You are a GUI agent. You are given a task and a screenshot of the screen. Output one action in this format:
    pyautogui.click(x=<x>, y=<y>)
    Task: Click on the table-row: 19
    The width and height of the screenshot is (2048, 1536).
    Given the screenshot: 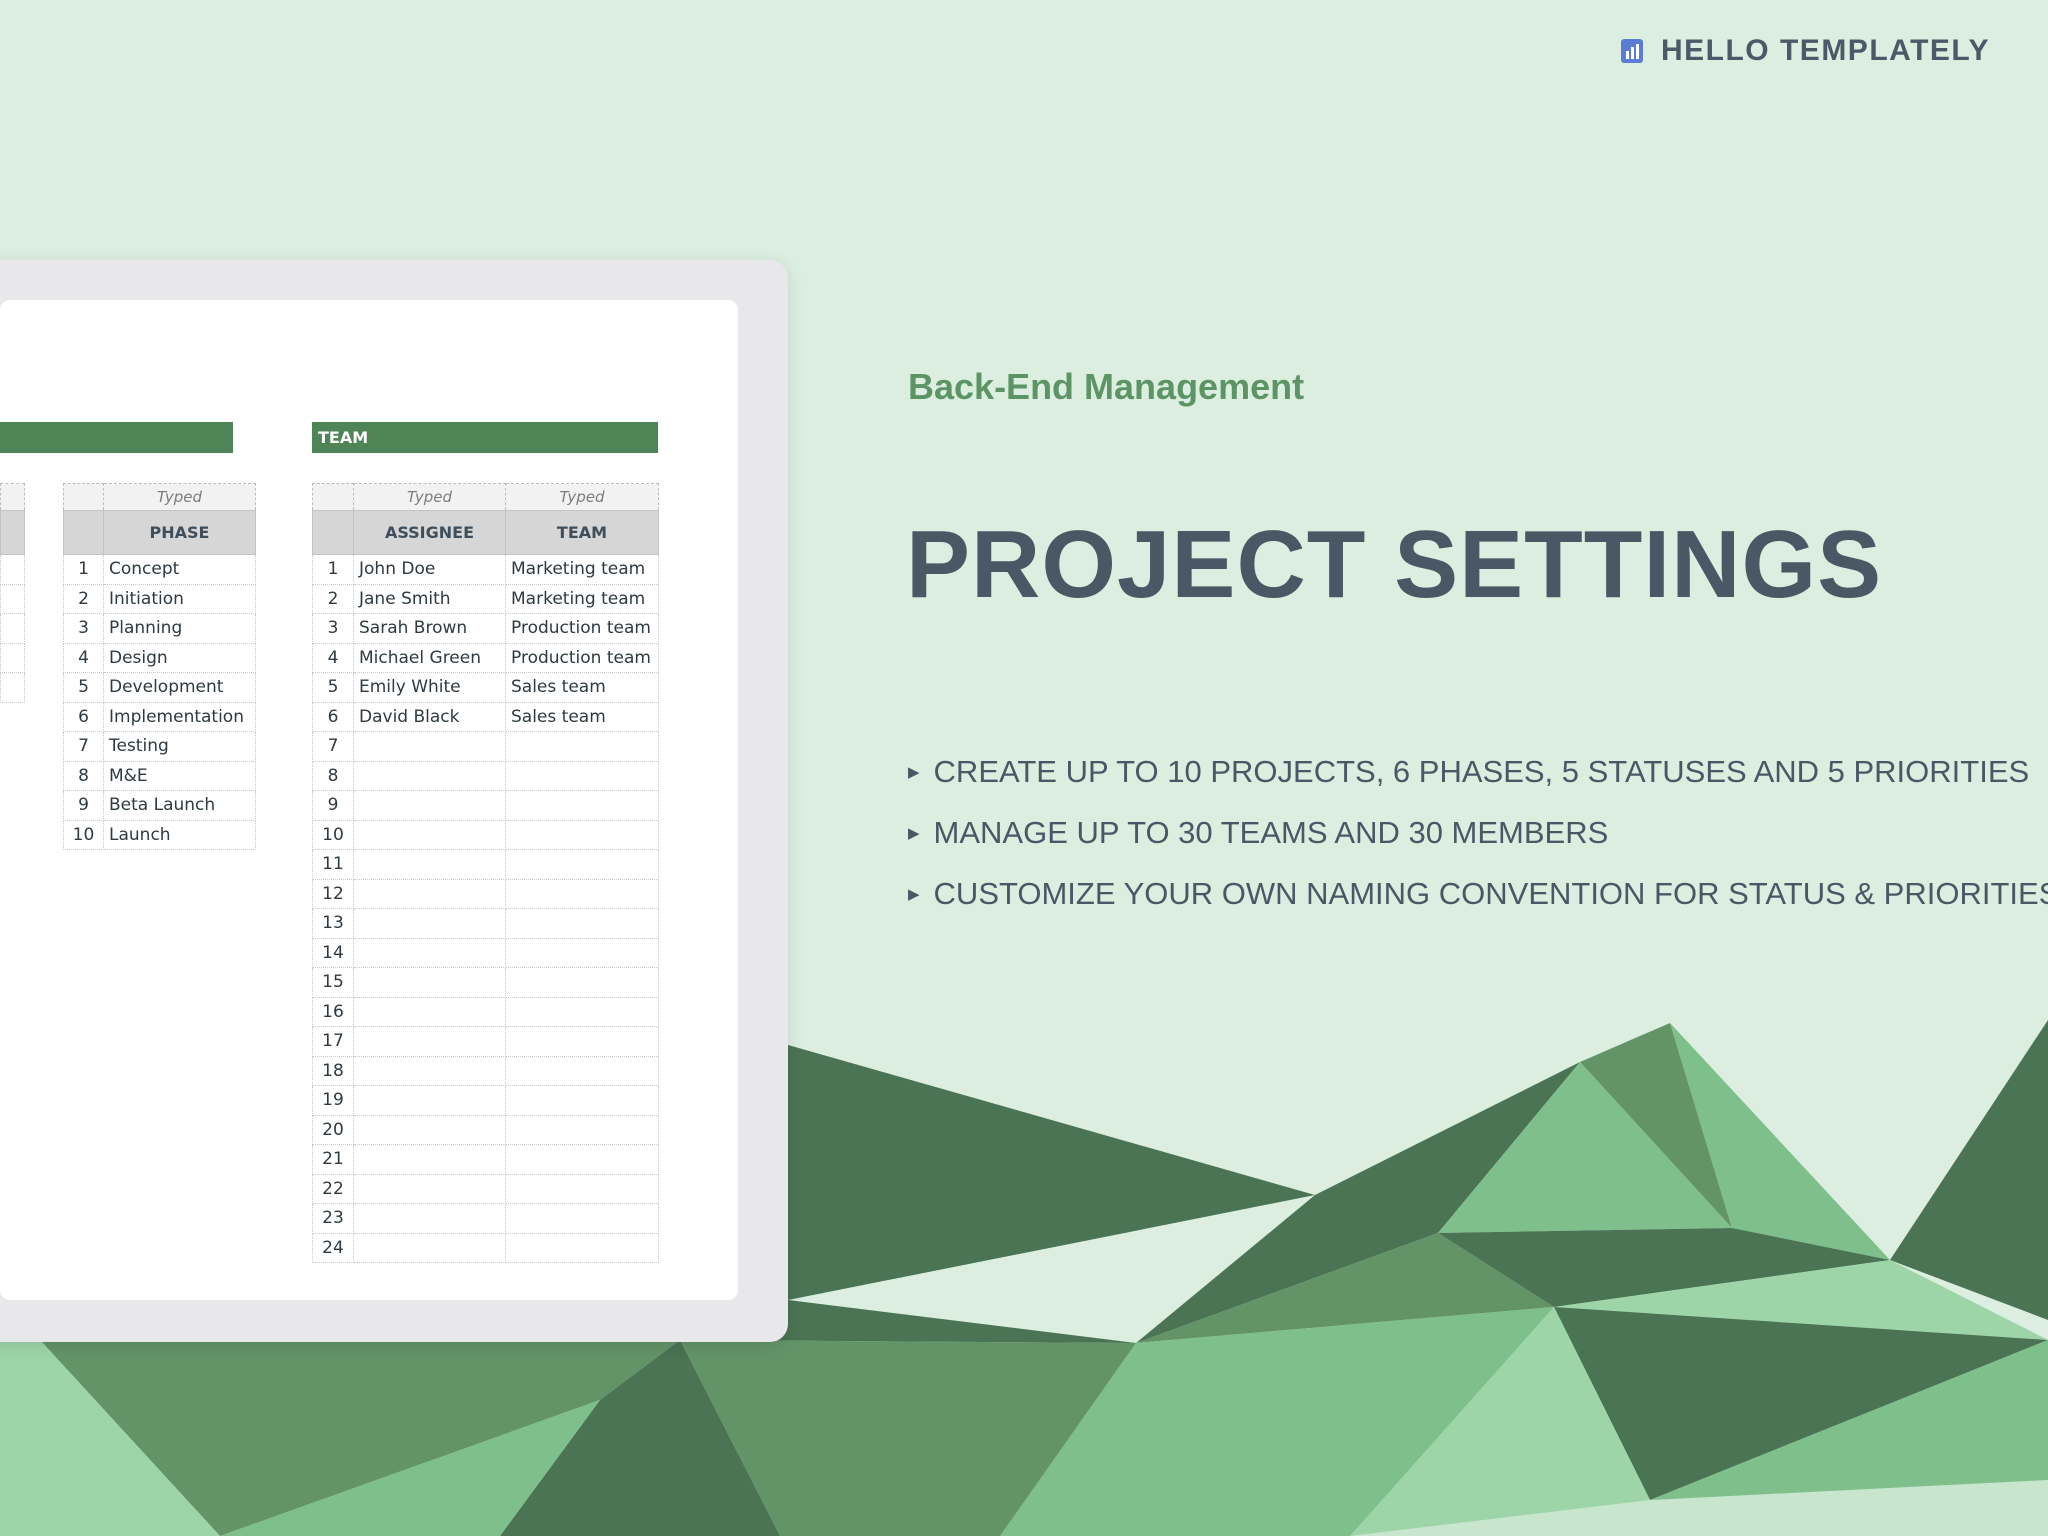 What is the action you would take?
    pyautogui.click(x=485, y=1100)
    